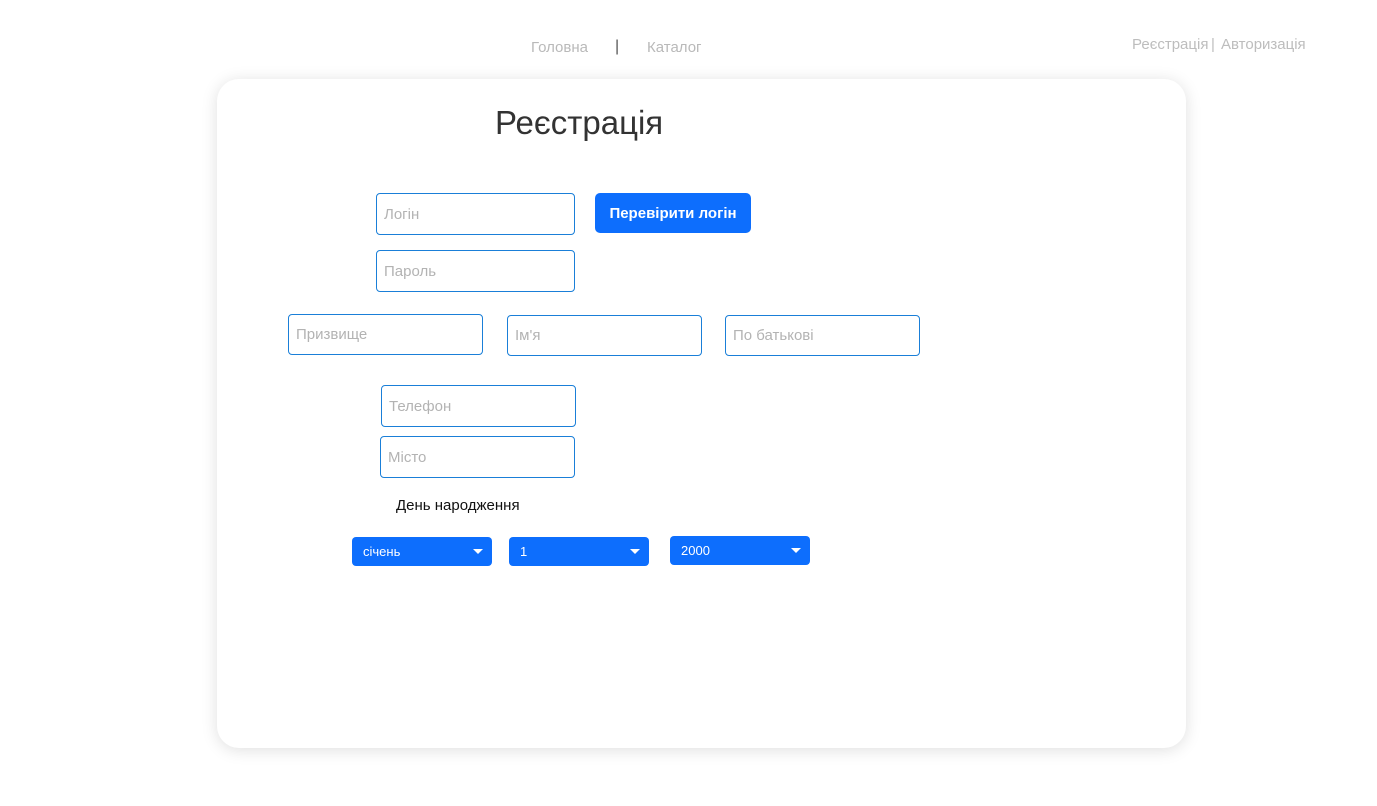  I want to click on year-select: 2000, so click(740, 550).